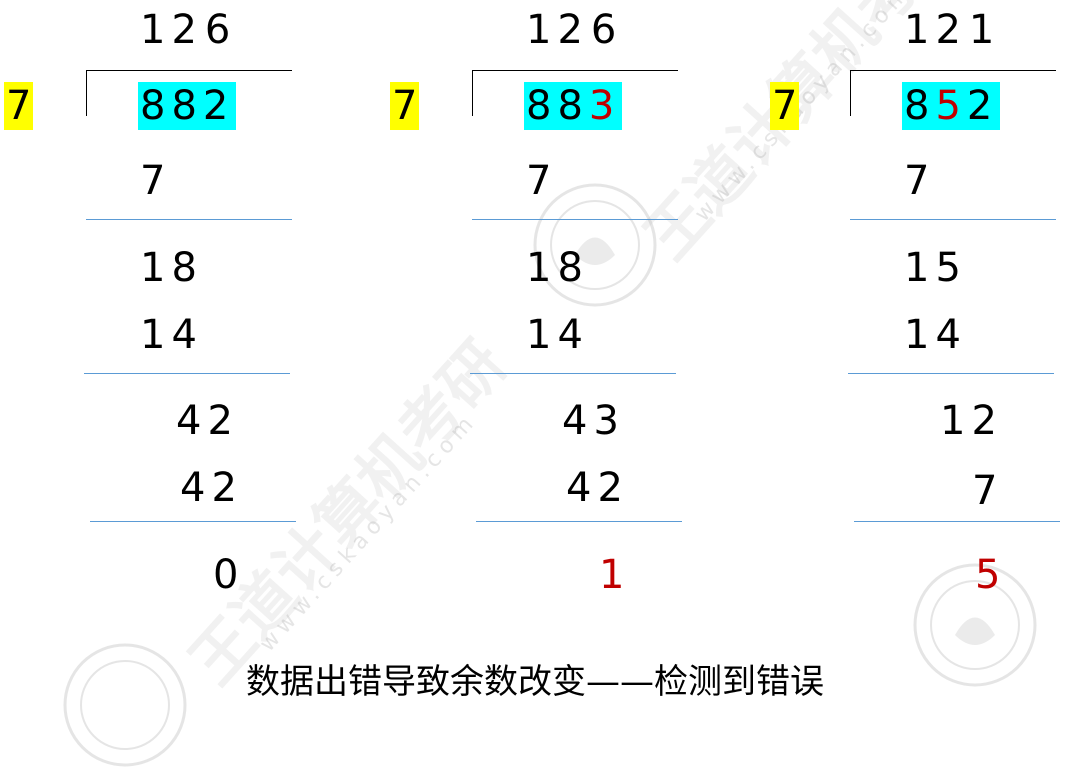 The image size is (1070, 770). What do you see at coordinates (971, 421) in the screenshot?
I see `work-row: 12` at bounding box center [971, 421].